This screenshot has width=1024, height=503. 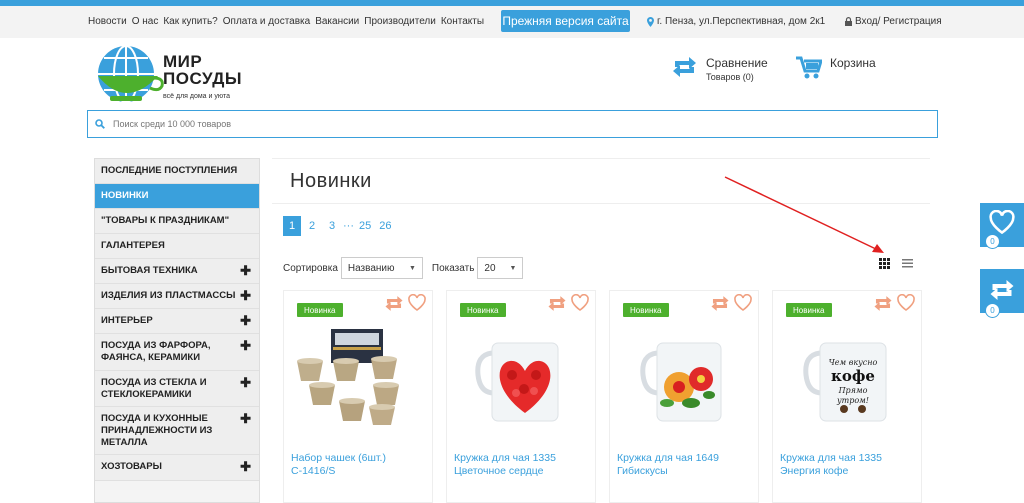 What do you see at coordinates (453, 268) in the screenshot?
I see `show-label: Показать` at bounding box center [453, 268].